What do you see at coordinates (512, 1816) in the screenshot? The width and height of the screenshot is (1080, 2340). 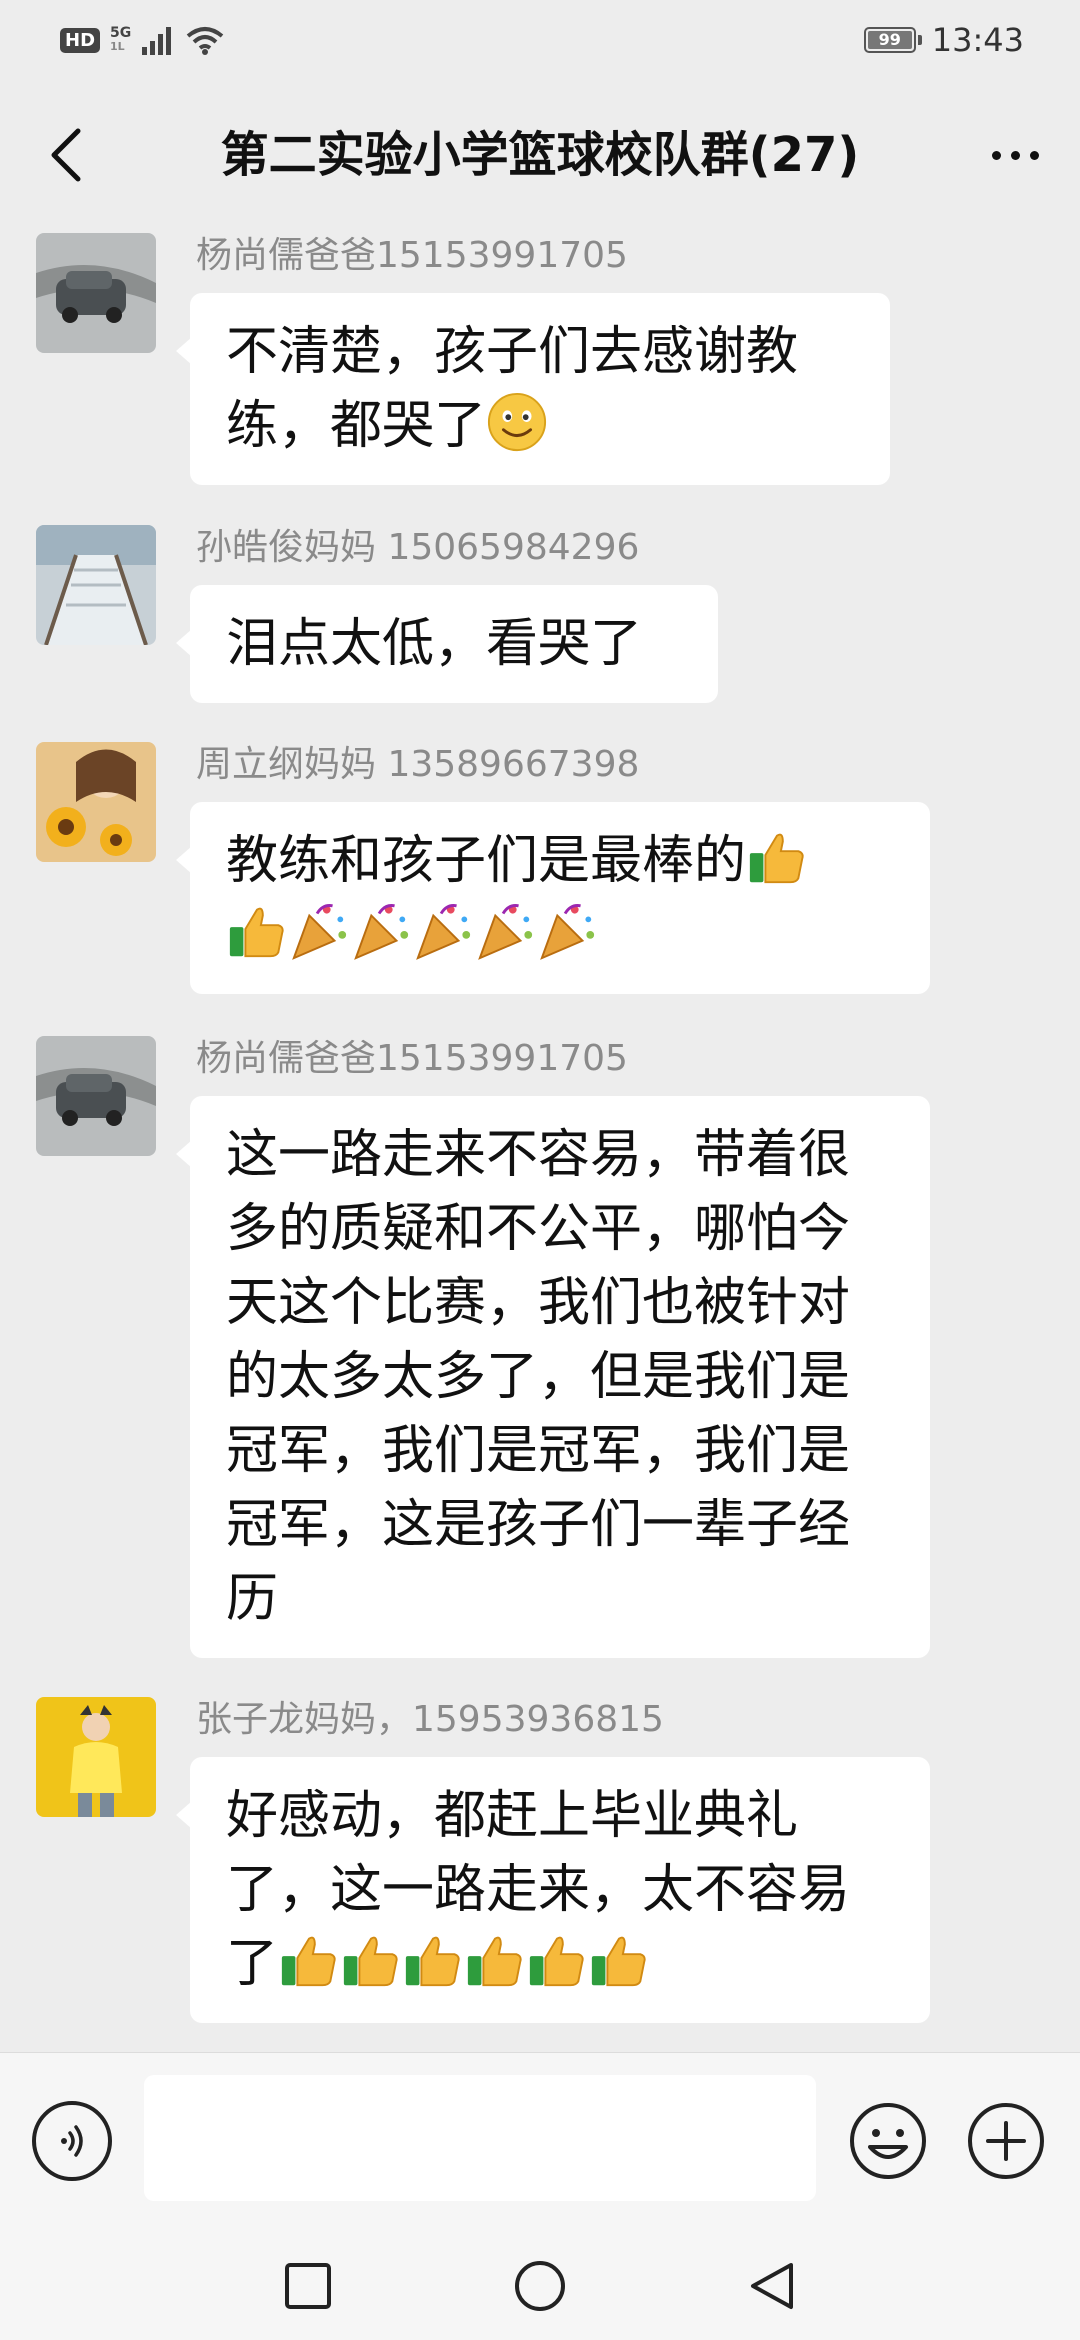 I see `message-line: 好感动，都赶上毕业典礼` at bounding box center [512, 1816].